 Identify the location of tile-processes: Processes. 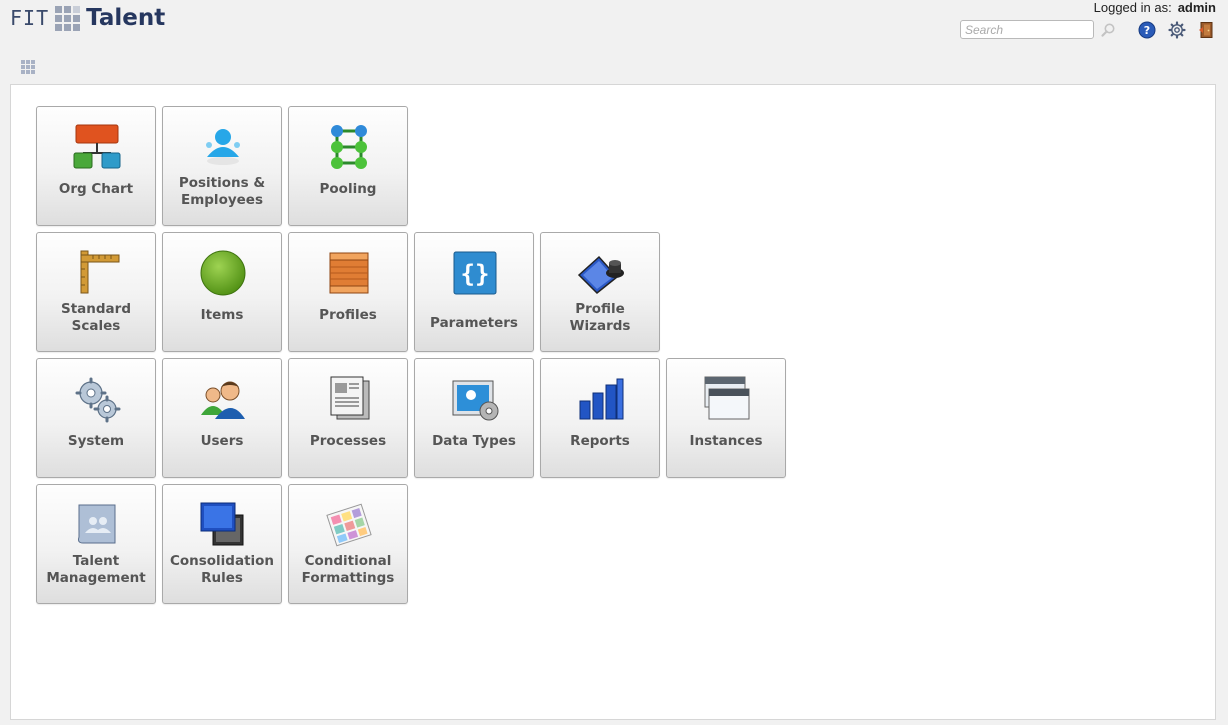
(348, 418).